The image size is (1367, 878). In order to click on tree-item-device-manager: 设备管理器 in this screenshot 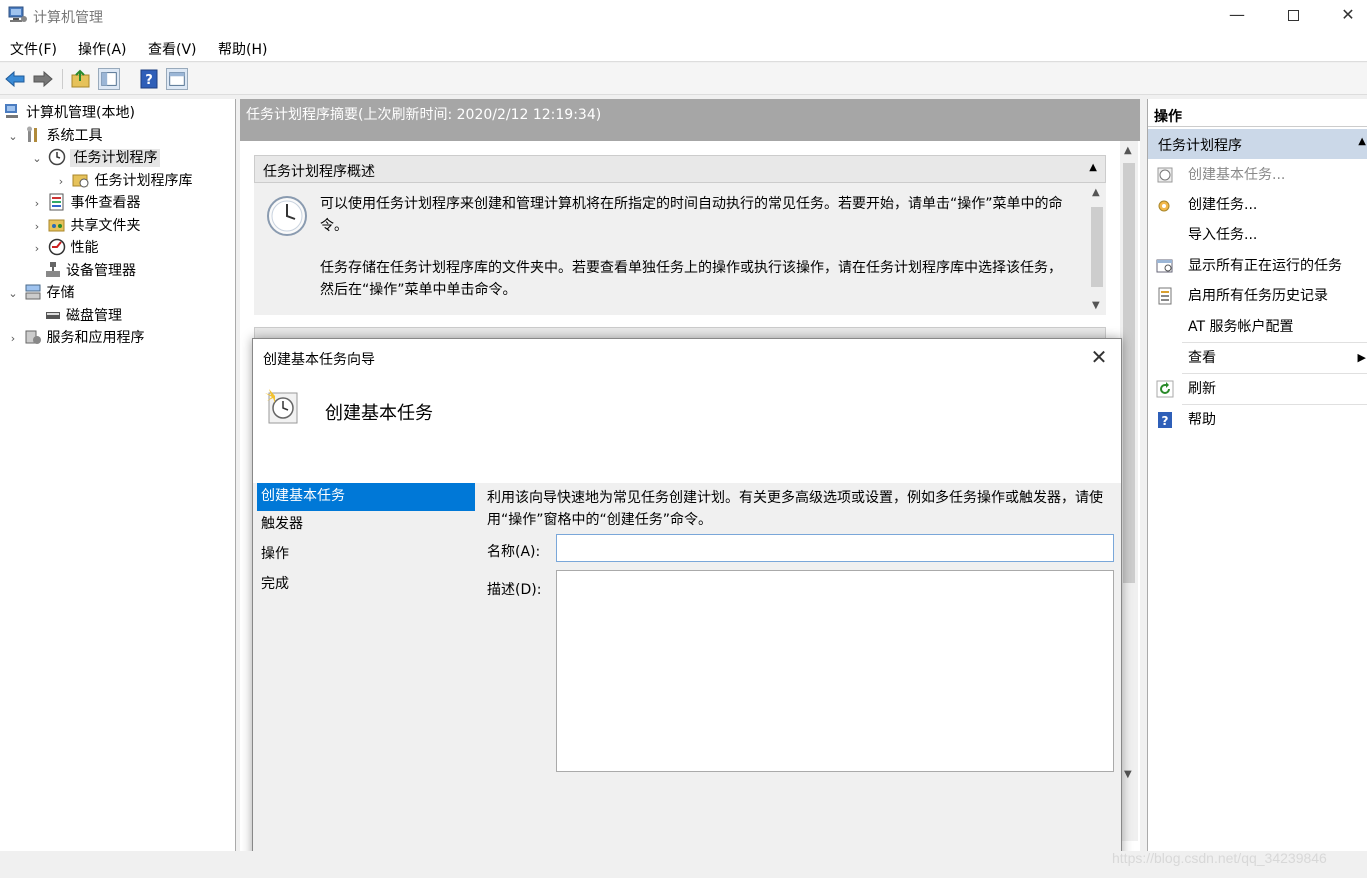, I will do `click(90, 271)`.